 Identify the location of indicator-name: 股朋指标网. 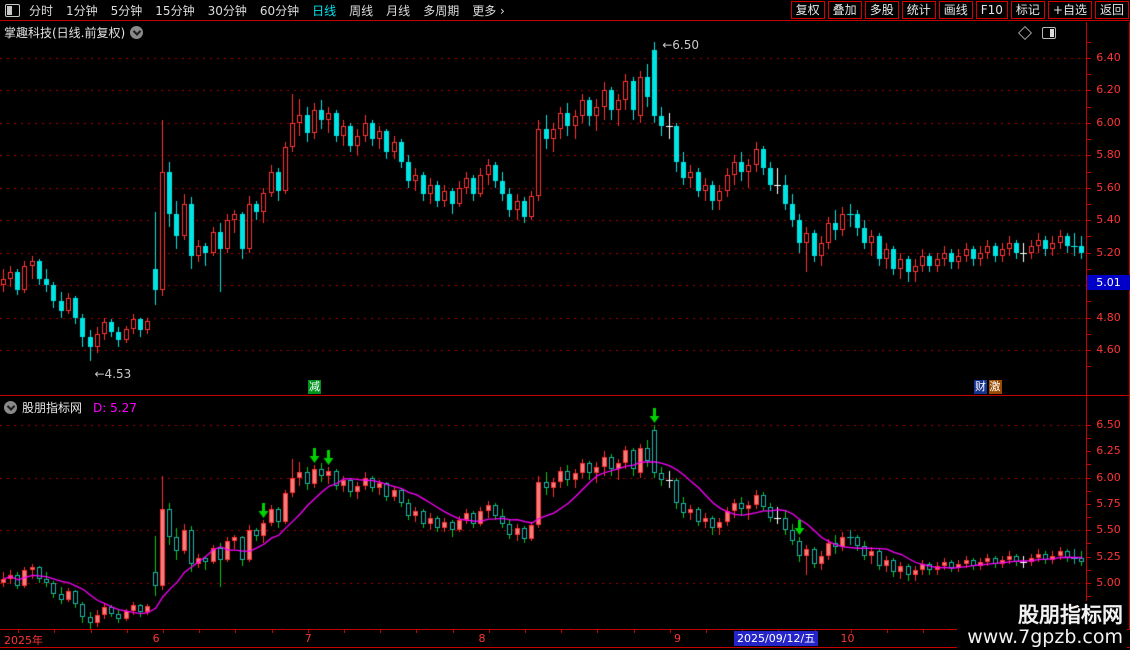
(52, 408).